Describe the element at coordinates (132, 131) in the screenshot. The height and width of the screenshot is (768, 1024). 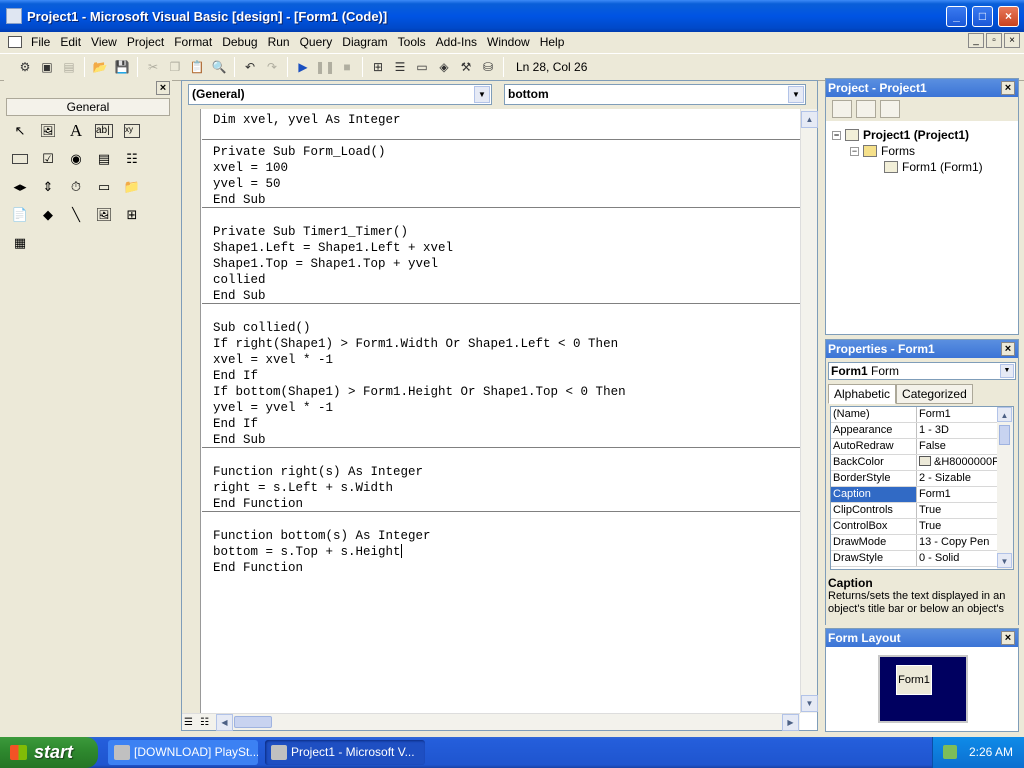
I see `frame-icon: xy` at that location.